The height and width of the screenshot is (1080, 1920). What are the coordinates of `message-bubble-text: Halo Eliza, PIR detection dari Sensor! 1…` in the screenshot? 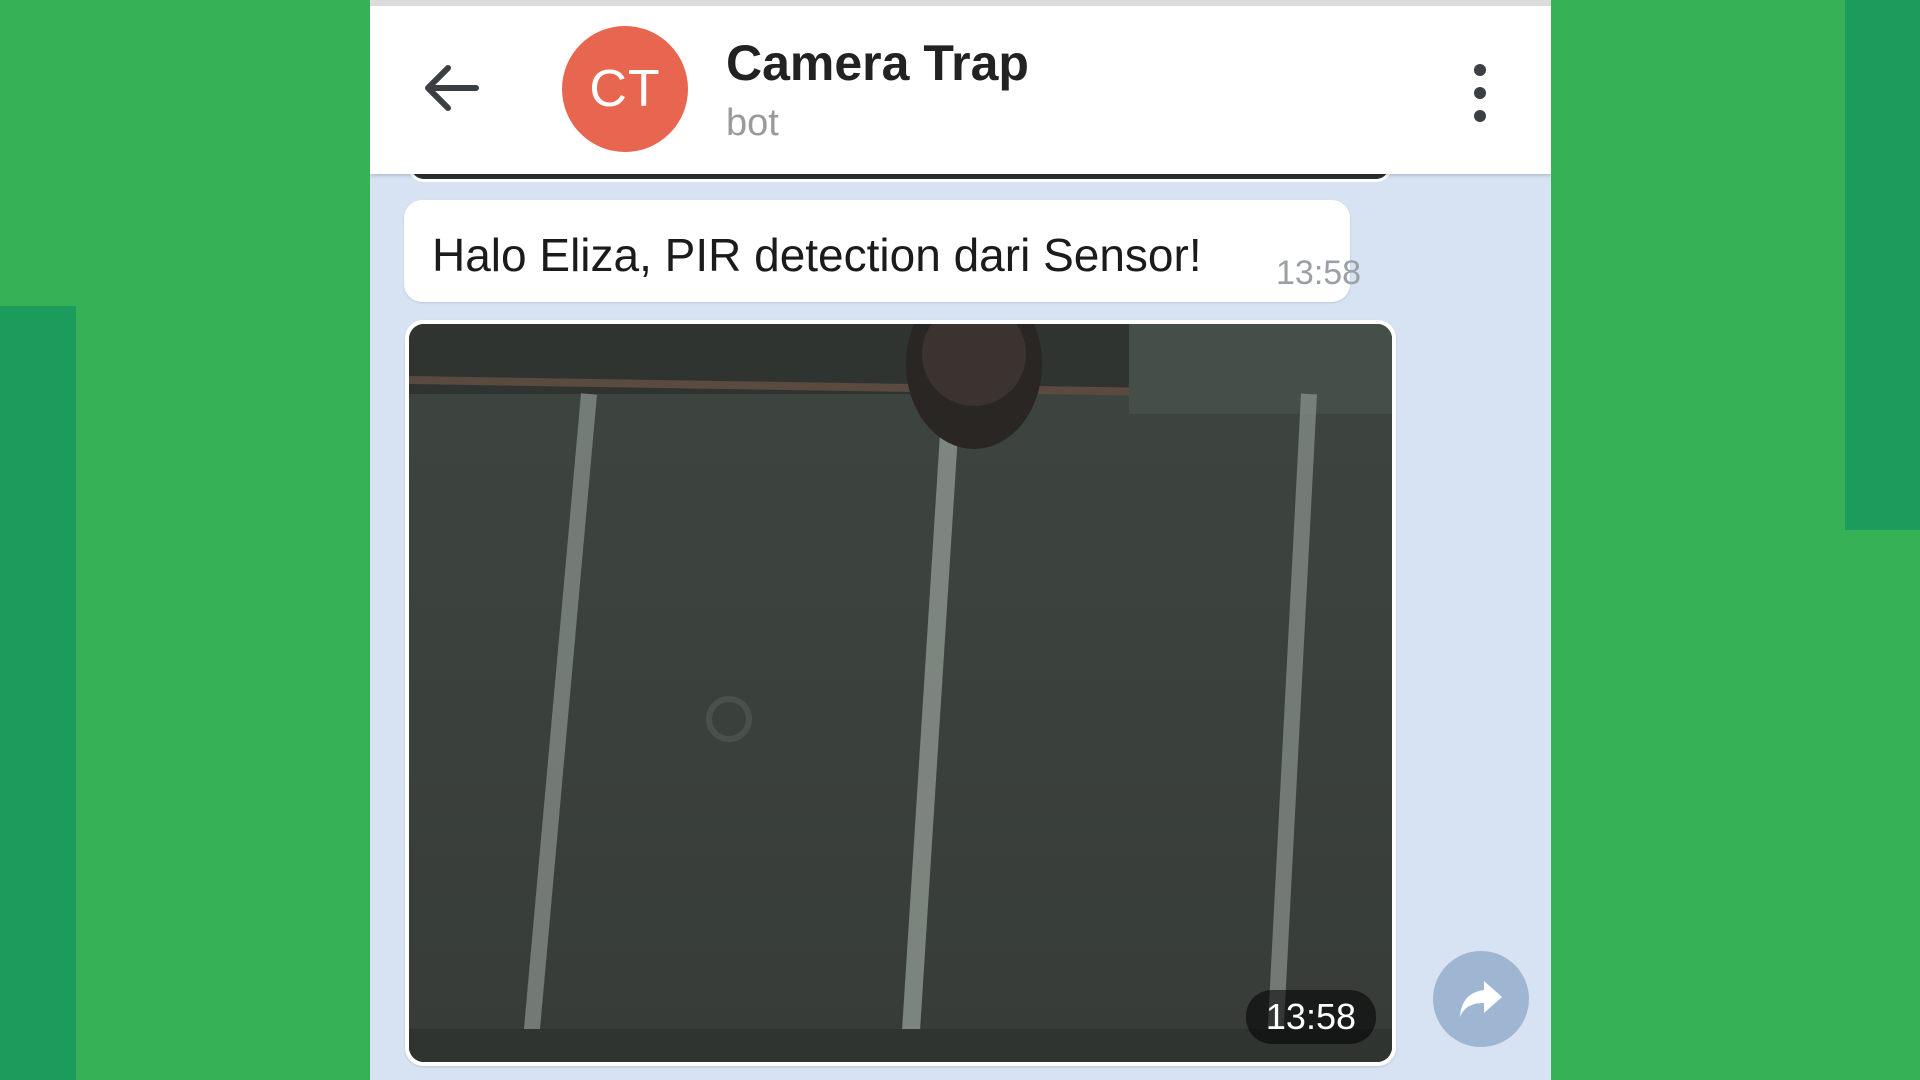 It's located at (882, 251).